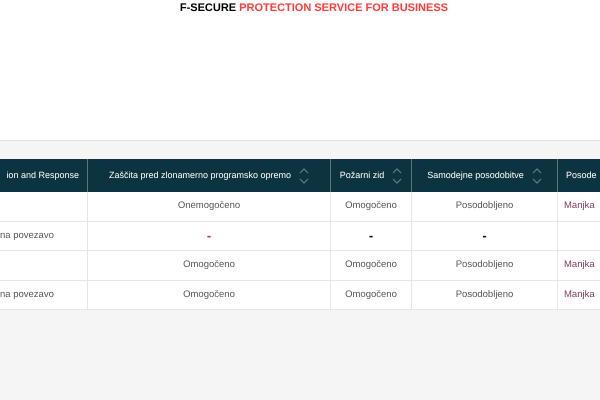 Image resolution: width=600 pixels, height=400 pixels. Describe the element at coordinates (578, 175) in the screenshot. I see `column-header: Posode` at that location.